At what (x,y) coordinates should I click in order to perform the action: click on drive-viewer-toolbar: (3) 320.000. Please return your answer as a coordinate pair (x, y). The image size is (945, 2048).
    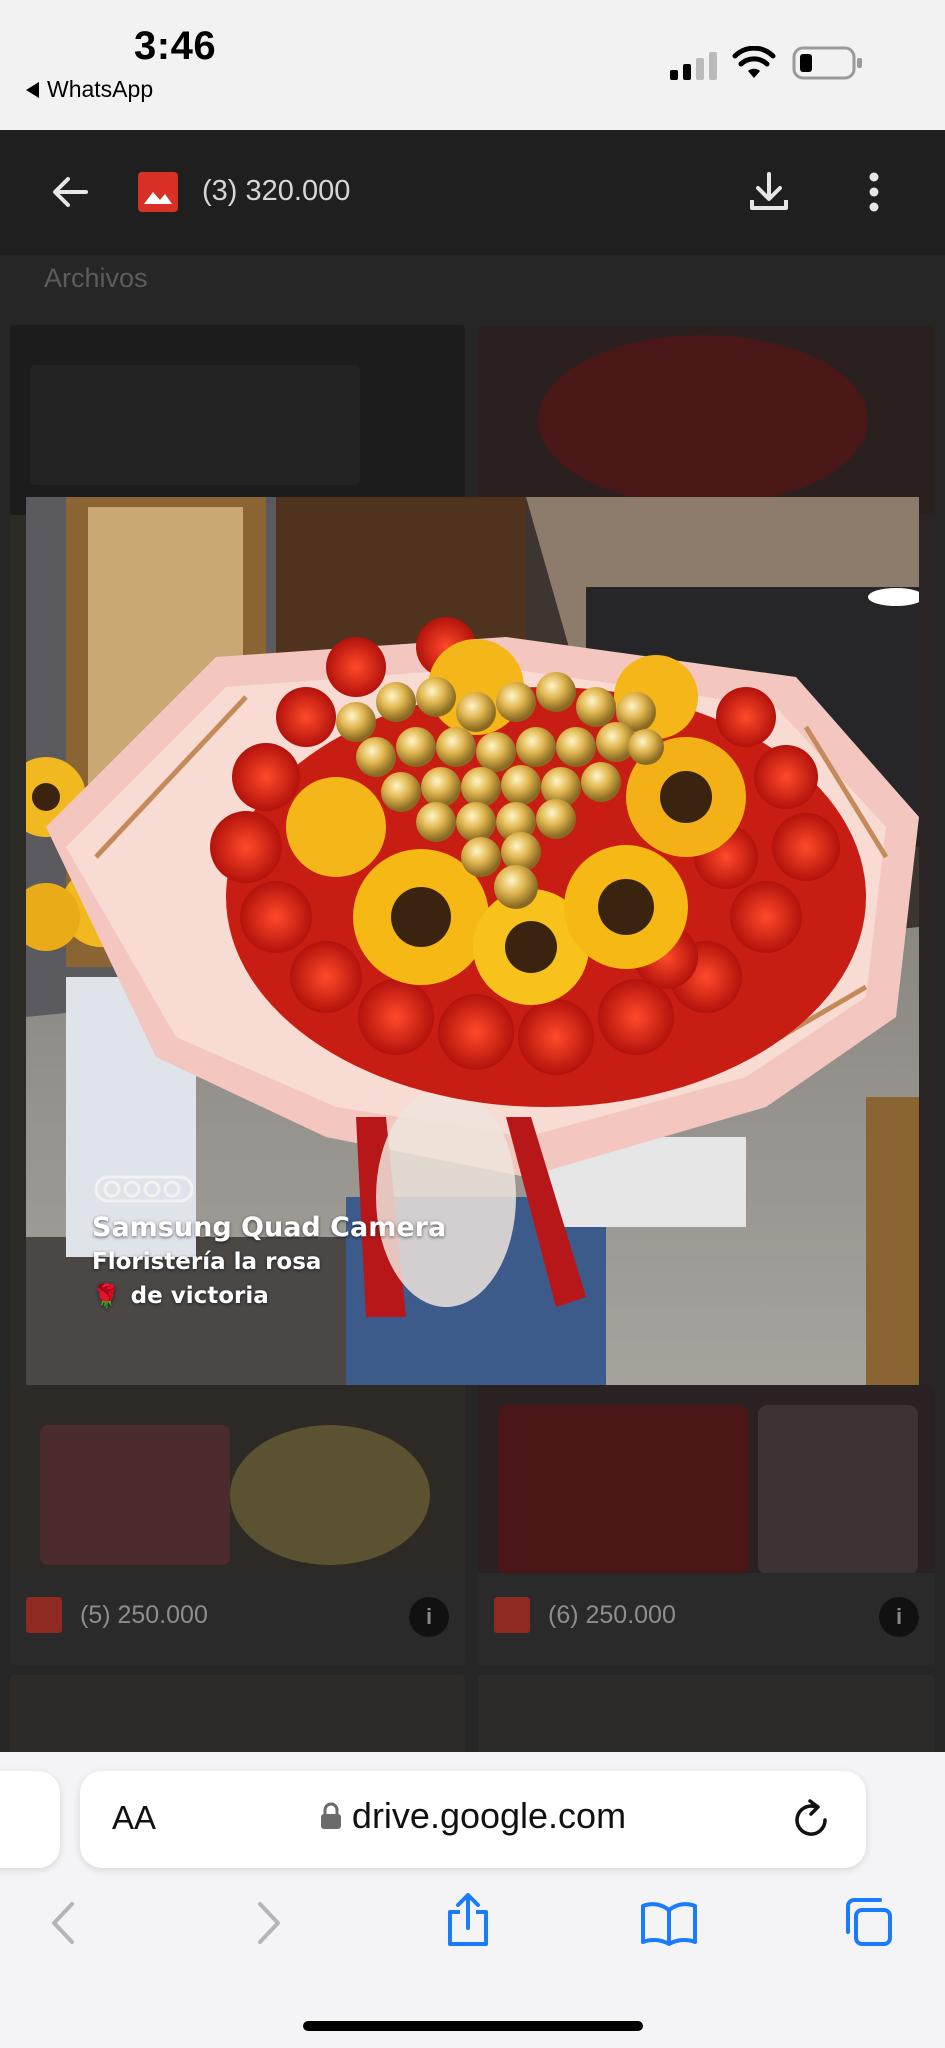
    Looking at the image, I should click on (472, 192).